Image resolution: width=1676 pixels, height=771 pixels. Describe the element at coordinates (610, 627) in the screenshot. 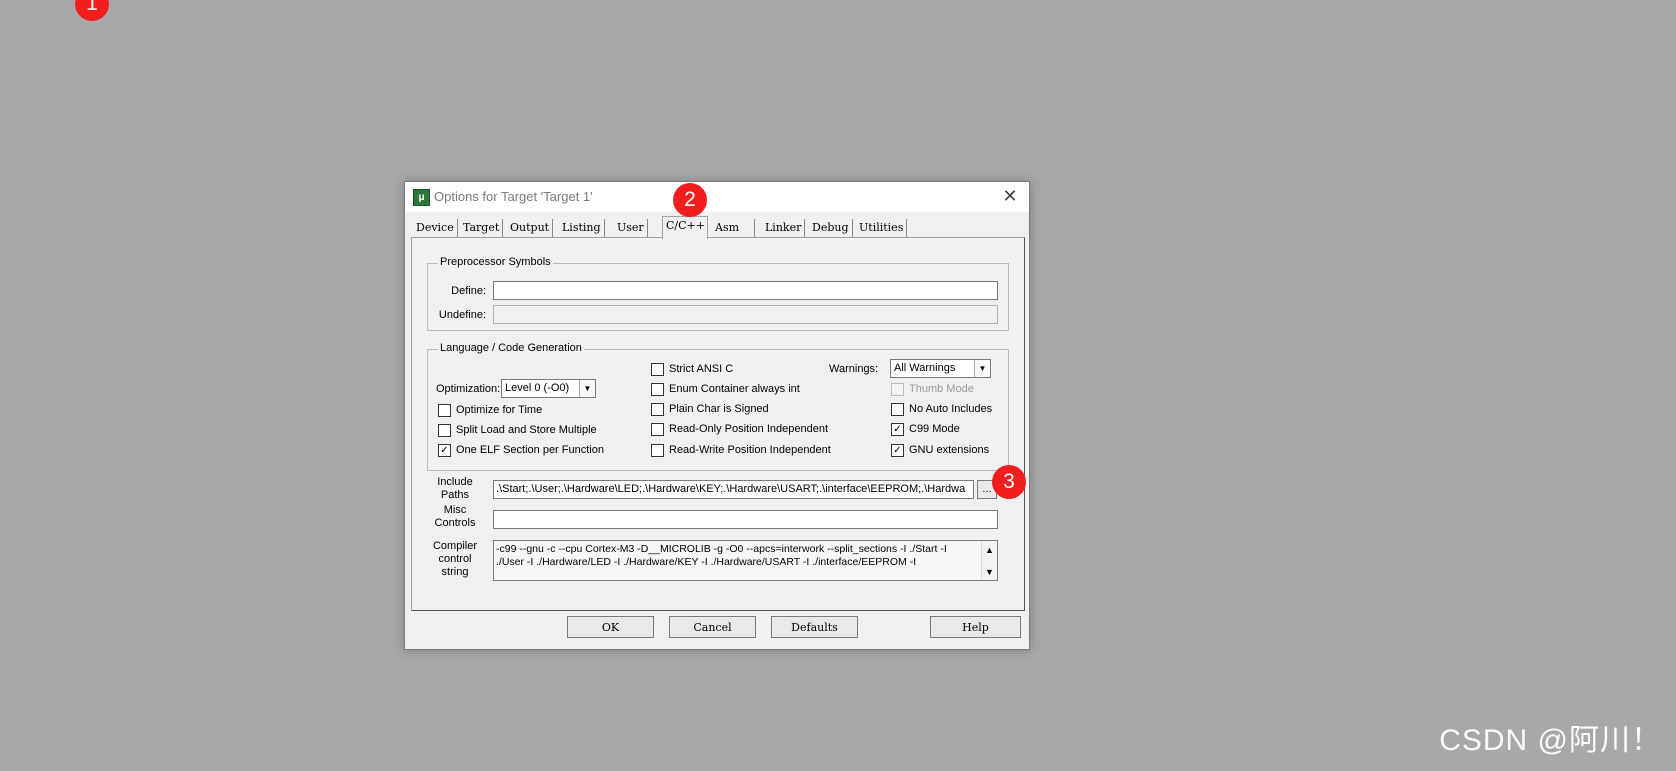

I see `ok-button: OK` at that location.